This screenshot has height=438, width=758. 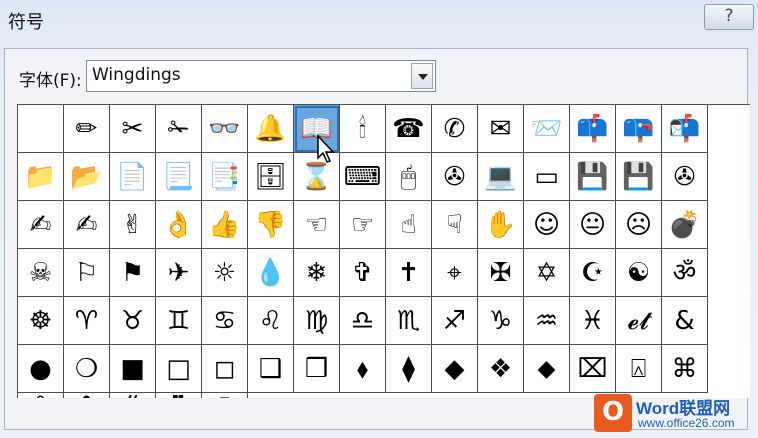 I want to click on symbol-cell: 👓, so click(x=225, y=129).